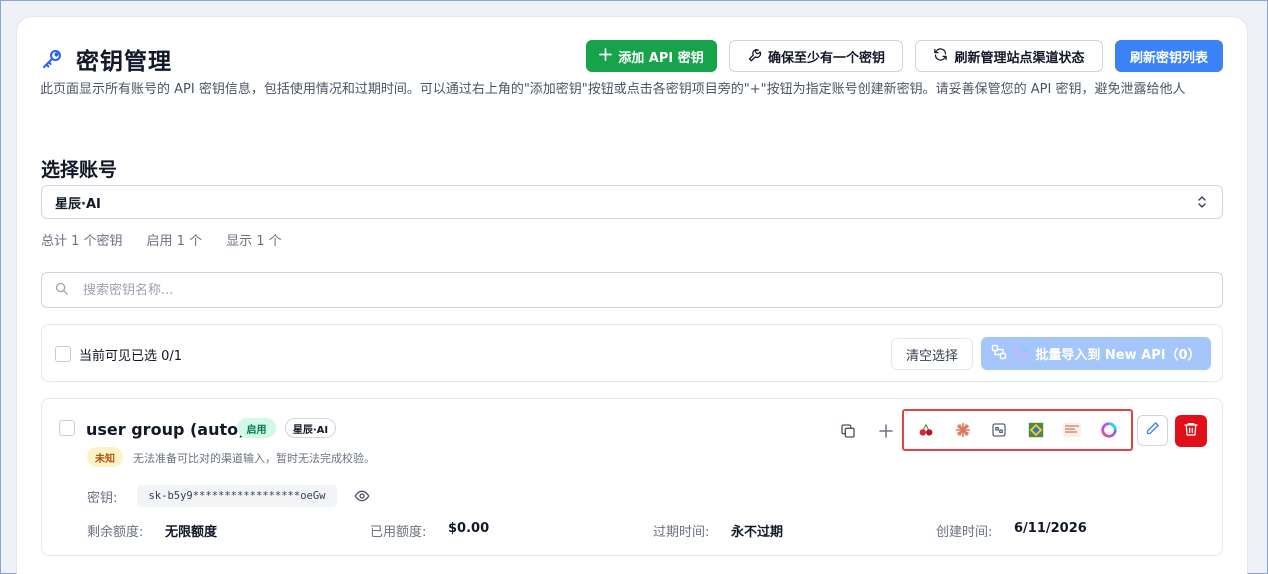  Describe the element at coordinates (964, 532) in the screenshot. I see `created-label: 创建时间:` at that location.